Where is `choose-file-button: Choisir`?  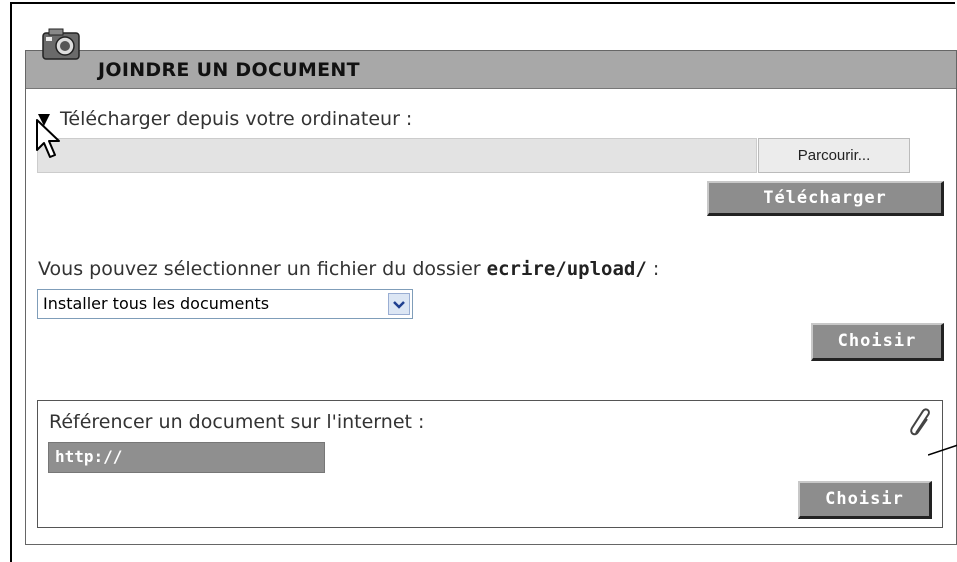 choose-file-button: Choisir is located at coordinates (877, 342).